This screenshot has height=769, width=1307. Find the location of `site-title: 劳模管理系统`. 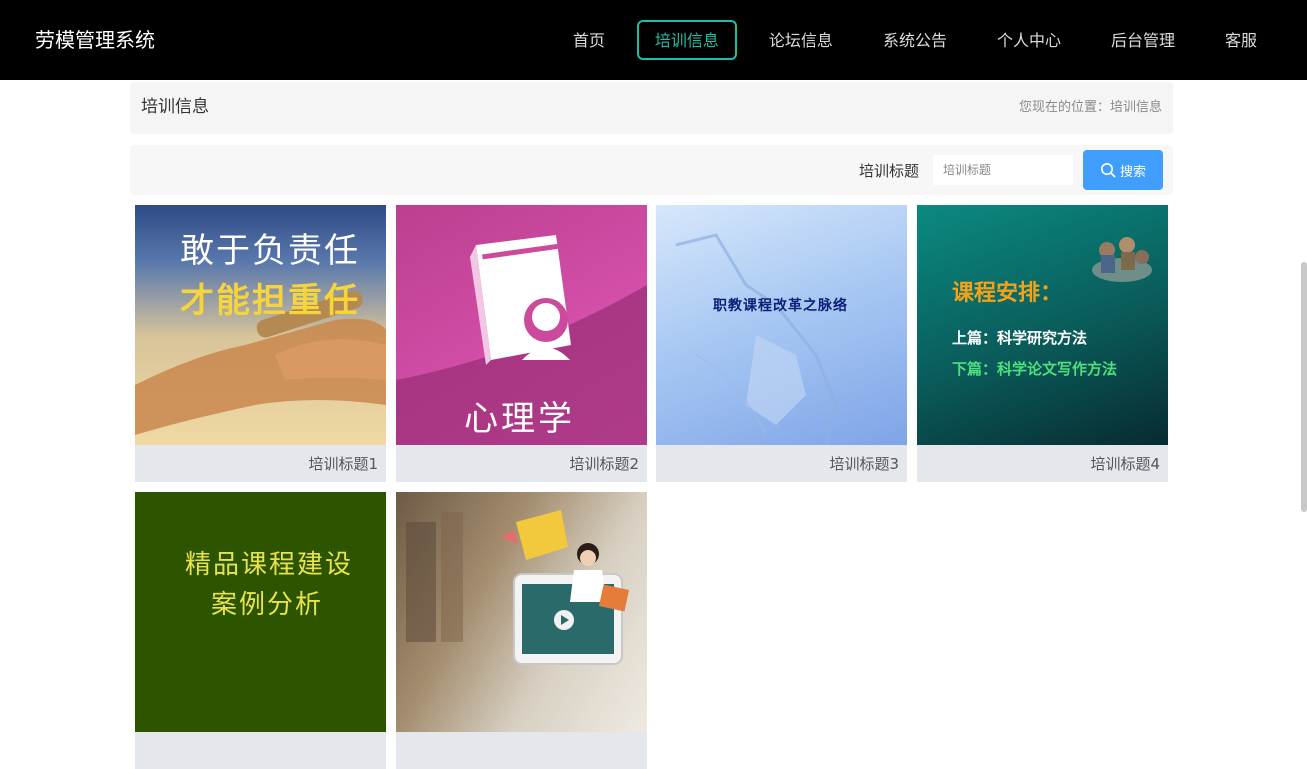

site-title: 劳模管理系统 is located at coordinates (95, 40).